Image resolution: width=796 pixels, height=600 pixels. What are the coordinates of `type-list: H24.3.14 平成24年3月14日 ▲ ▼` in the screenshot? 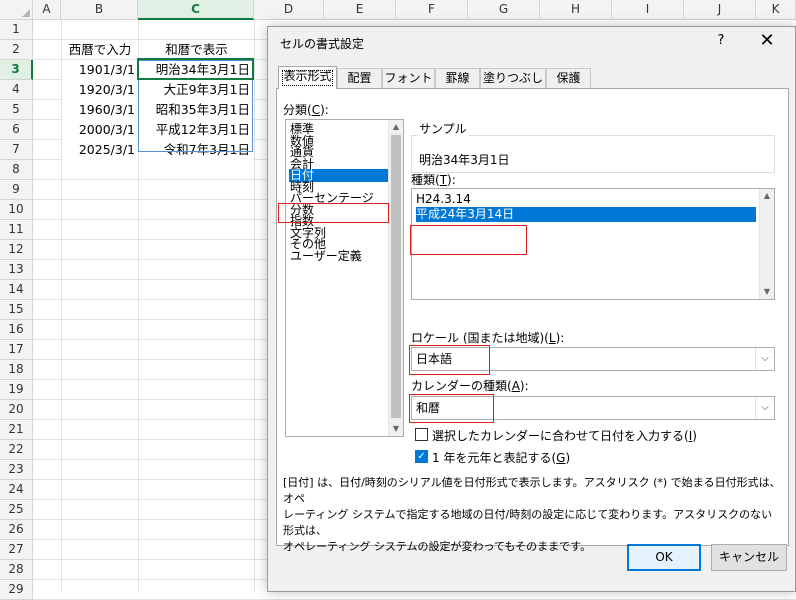 It's located at (593, 244).